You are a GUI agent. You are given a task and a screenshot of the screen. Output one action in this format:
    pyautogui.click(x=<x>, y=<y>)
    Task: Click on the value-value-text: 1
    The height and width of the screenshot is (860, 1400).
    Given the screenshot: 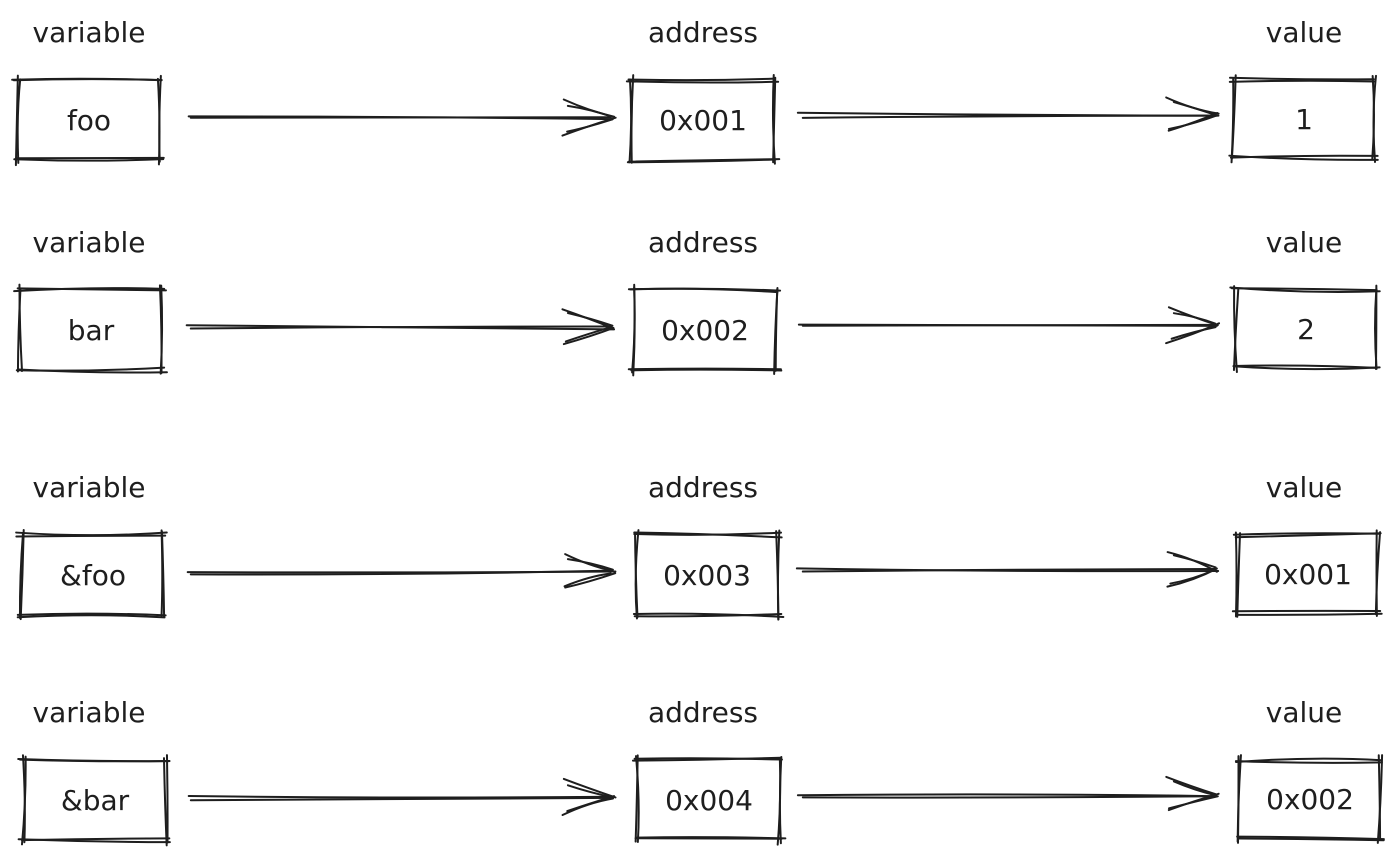 What is the action you would take?
    pyautogui.click(x=1304, y=119)
    